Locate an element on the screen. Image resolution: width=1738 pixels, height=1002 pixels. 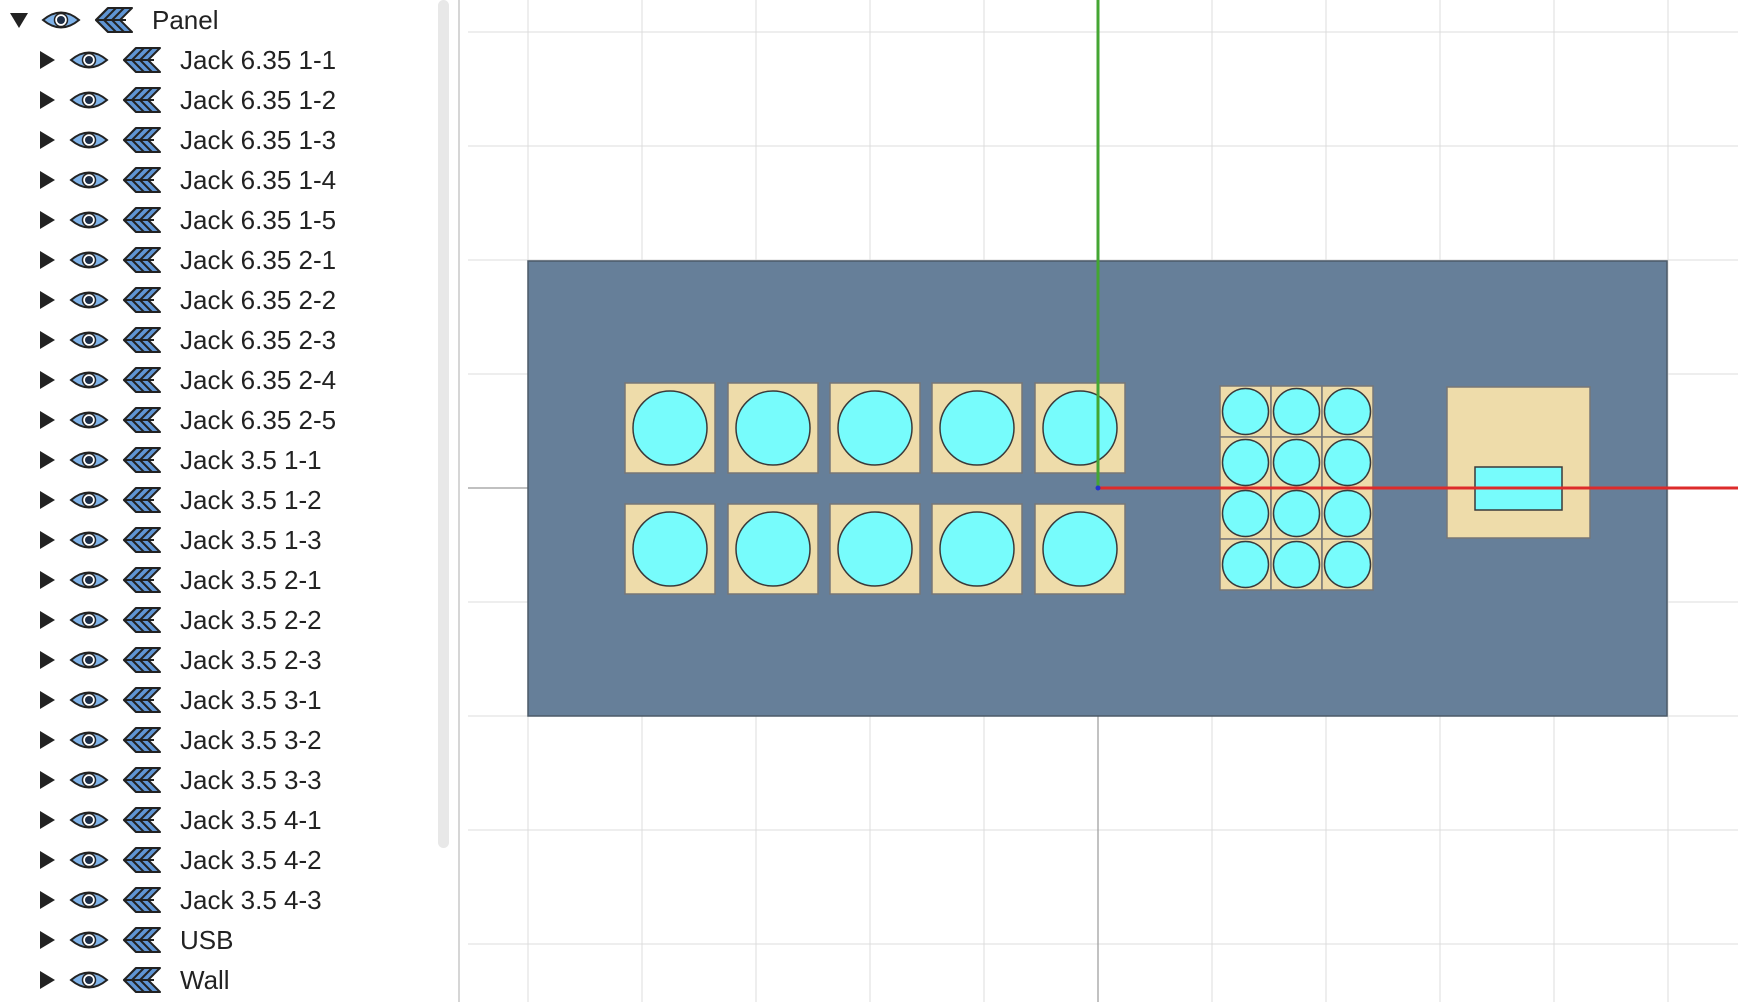
tree-item: Jack 3.5 3-2 is located at coordinates (179, 740).